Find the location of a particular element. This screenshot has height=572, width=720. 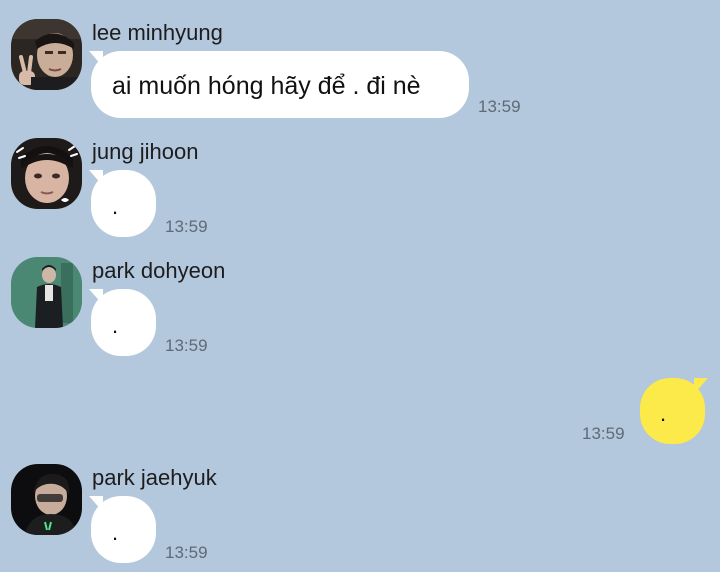

sender-name: lee minhyung is located at coordinates (157, 32).